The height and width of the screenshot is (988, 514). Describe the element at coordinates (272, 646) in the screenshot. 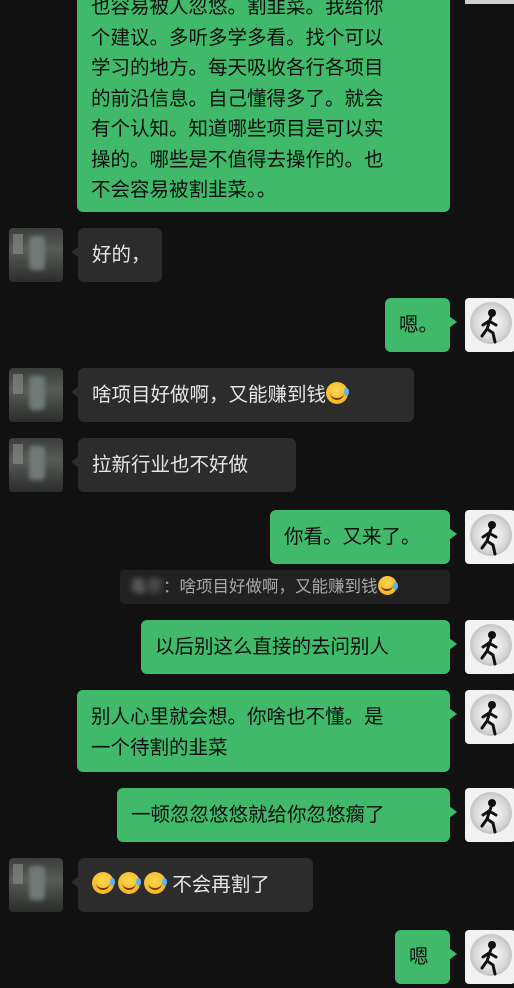

I see `message-text: 以后别这么直接的去问别人` at that location.